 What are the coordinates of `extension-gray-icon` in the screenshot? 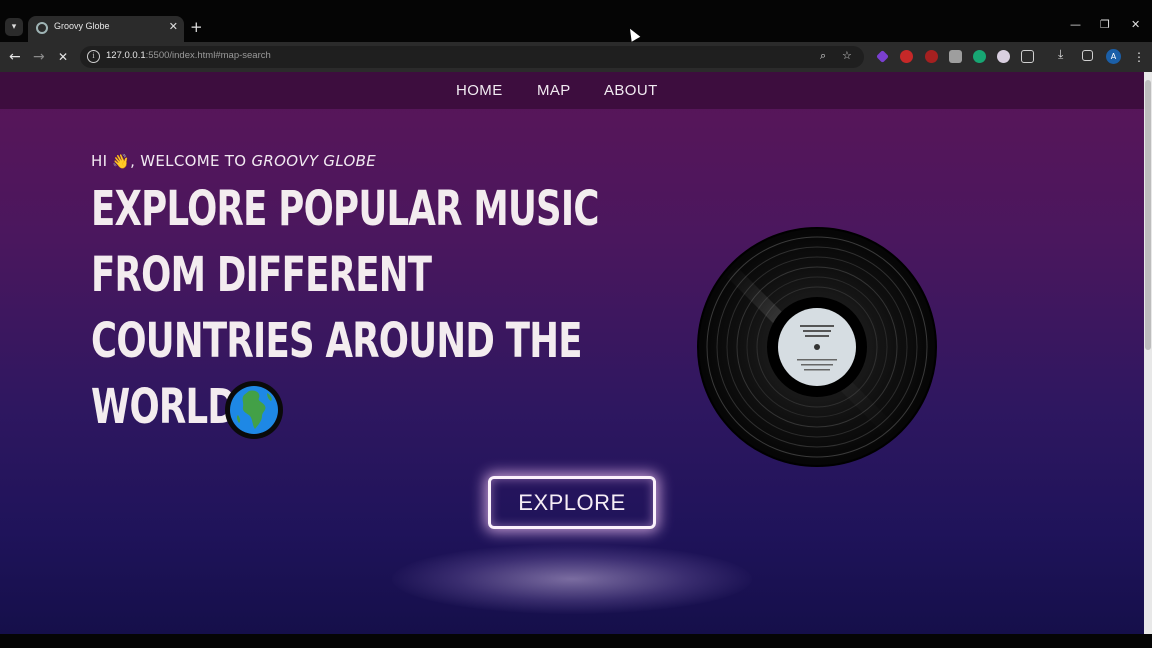 It's located at (955, 56).